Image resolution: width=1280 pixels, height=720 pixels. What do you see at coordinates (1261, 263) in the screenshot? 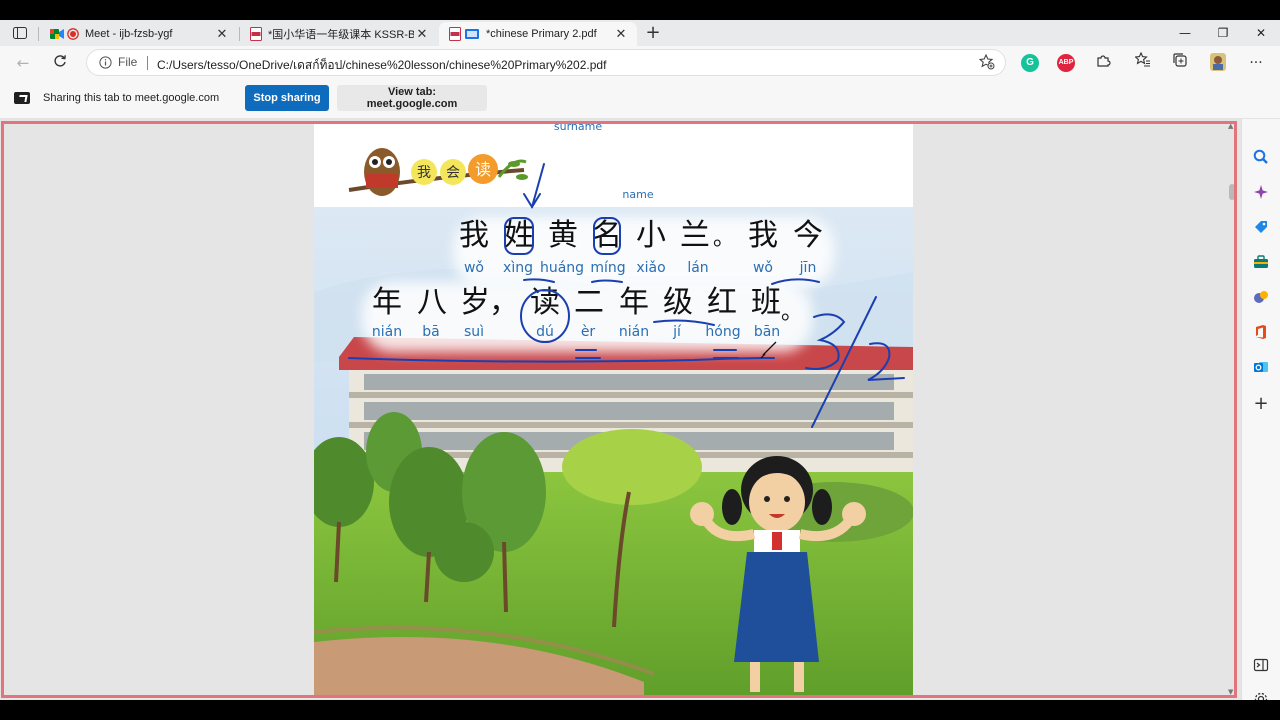
I see `tools-icon` at bounding box center [1261, 263].